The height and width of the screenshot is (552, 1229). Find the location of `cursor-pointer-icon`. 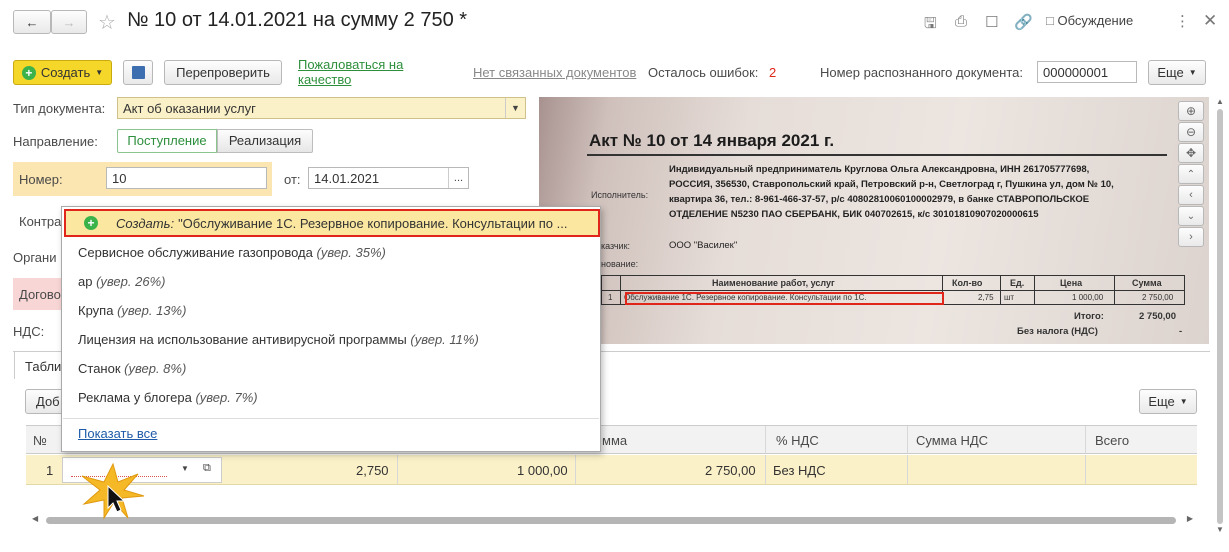

cursor-pointer-icon is located at coordinates (113, 491).